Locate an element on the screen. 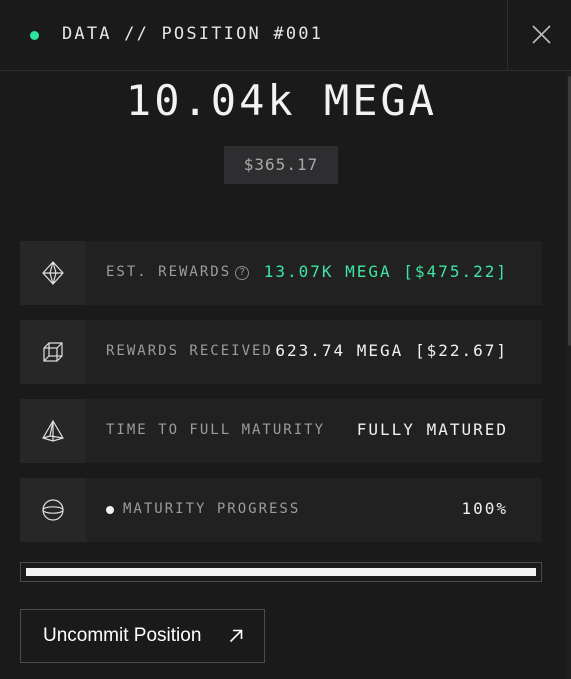  row-maturity-progress: MATURITY PROGRESS 100% is located at coordinates (281, 510).